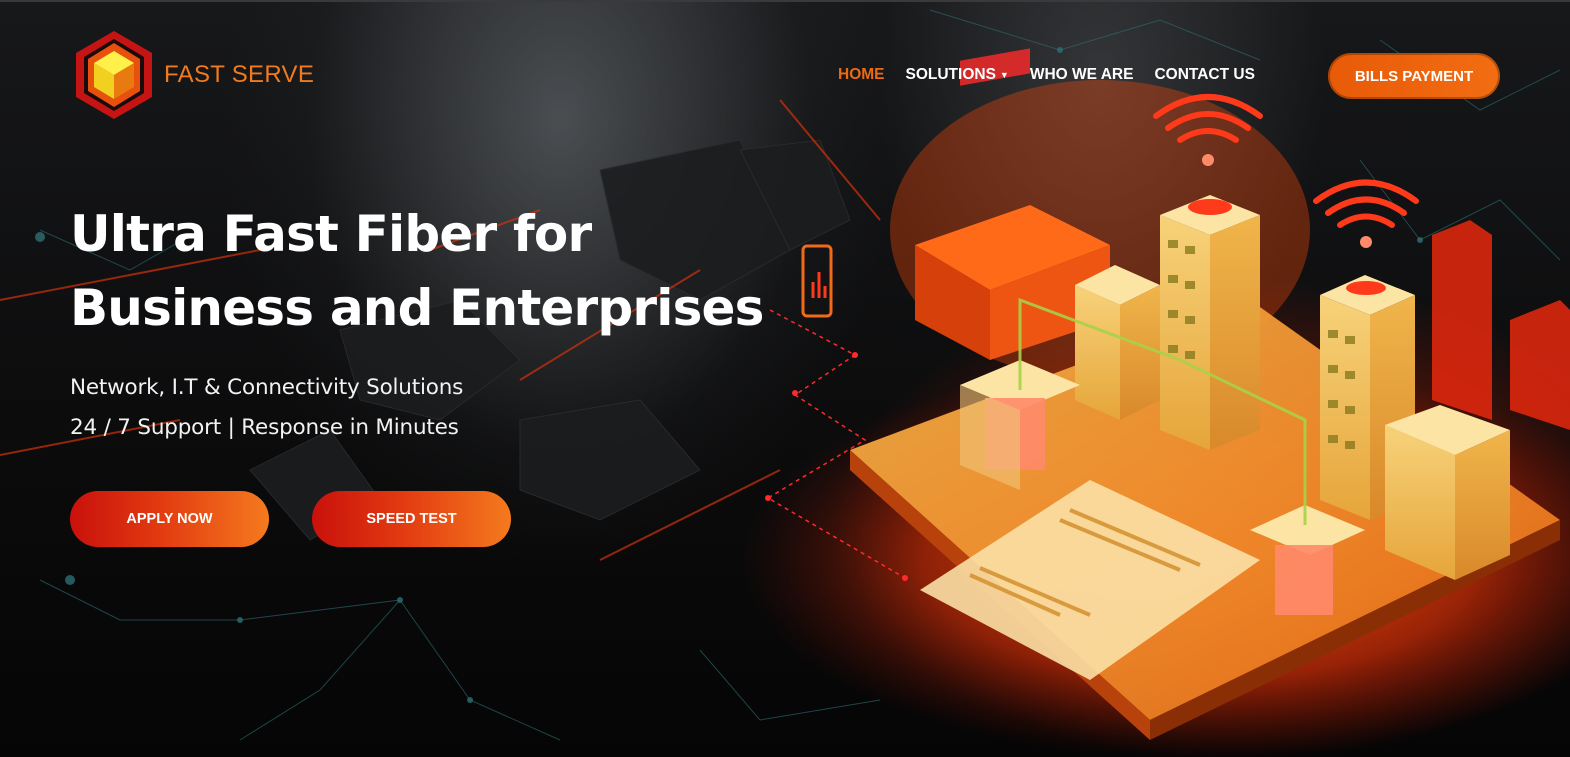 The image size is (1570, 757). What do you see at coordinates (861, 75) in the screenshot?
I see `nav-home: HOME` at bounding box center [861, 75].